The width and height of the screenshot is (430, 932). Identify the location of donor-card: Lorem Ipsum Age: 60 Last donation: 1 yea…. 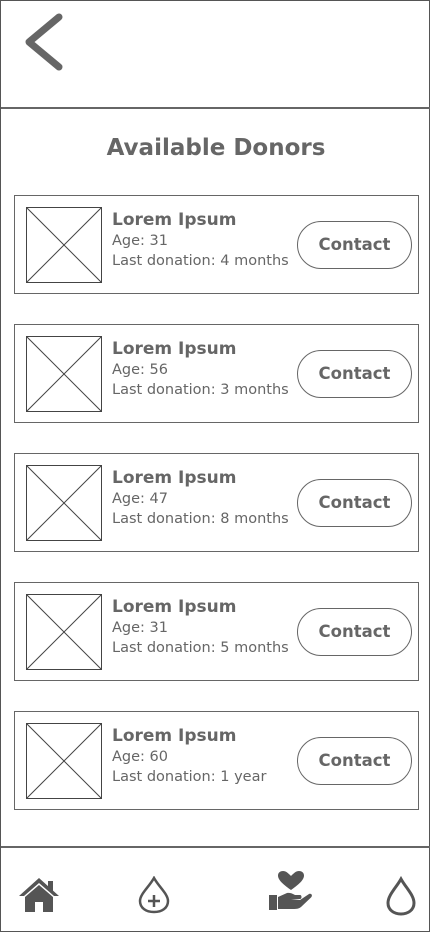
(216, 760).